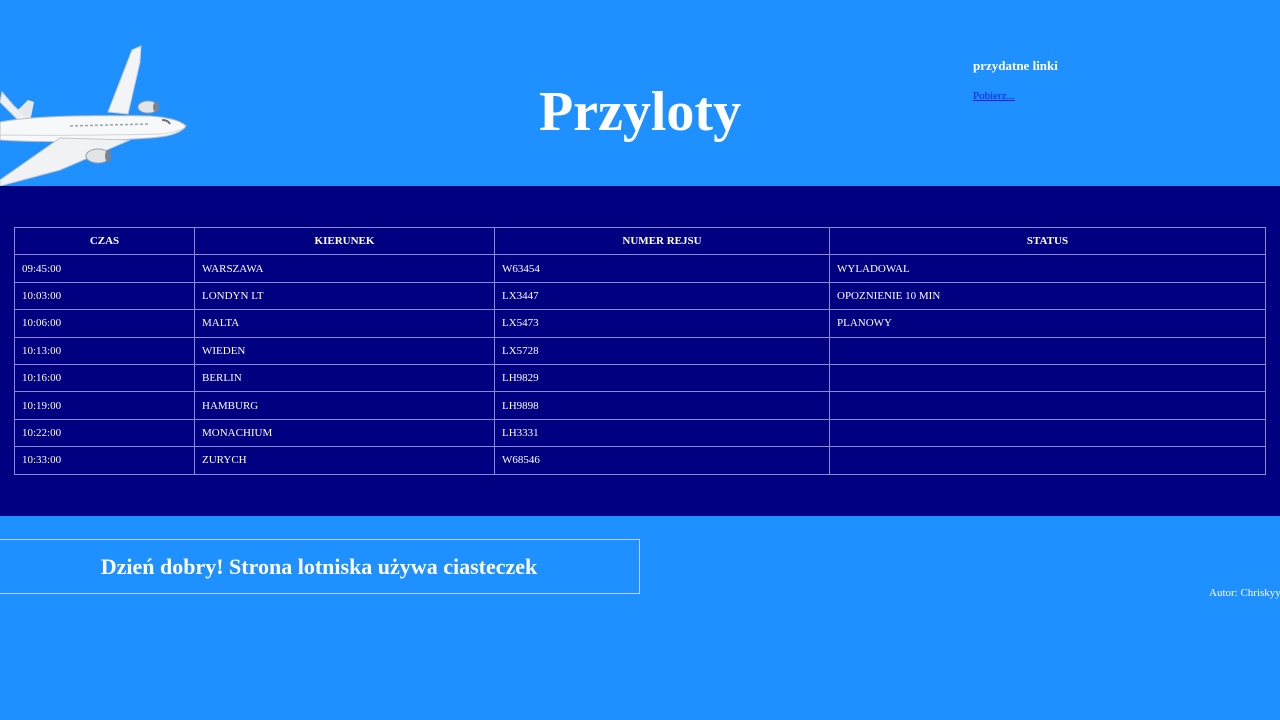 This screenshot has width=1280, height=720. I want to click on links-heading: przydatne linki, so click(1015, 65).